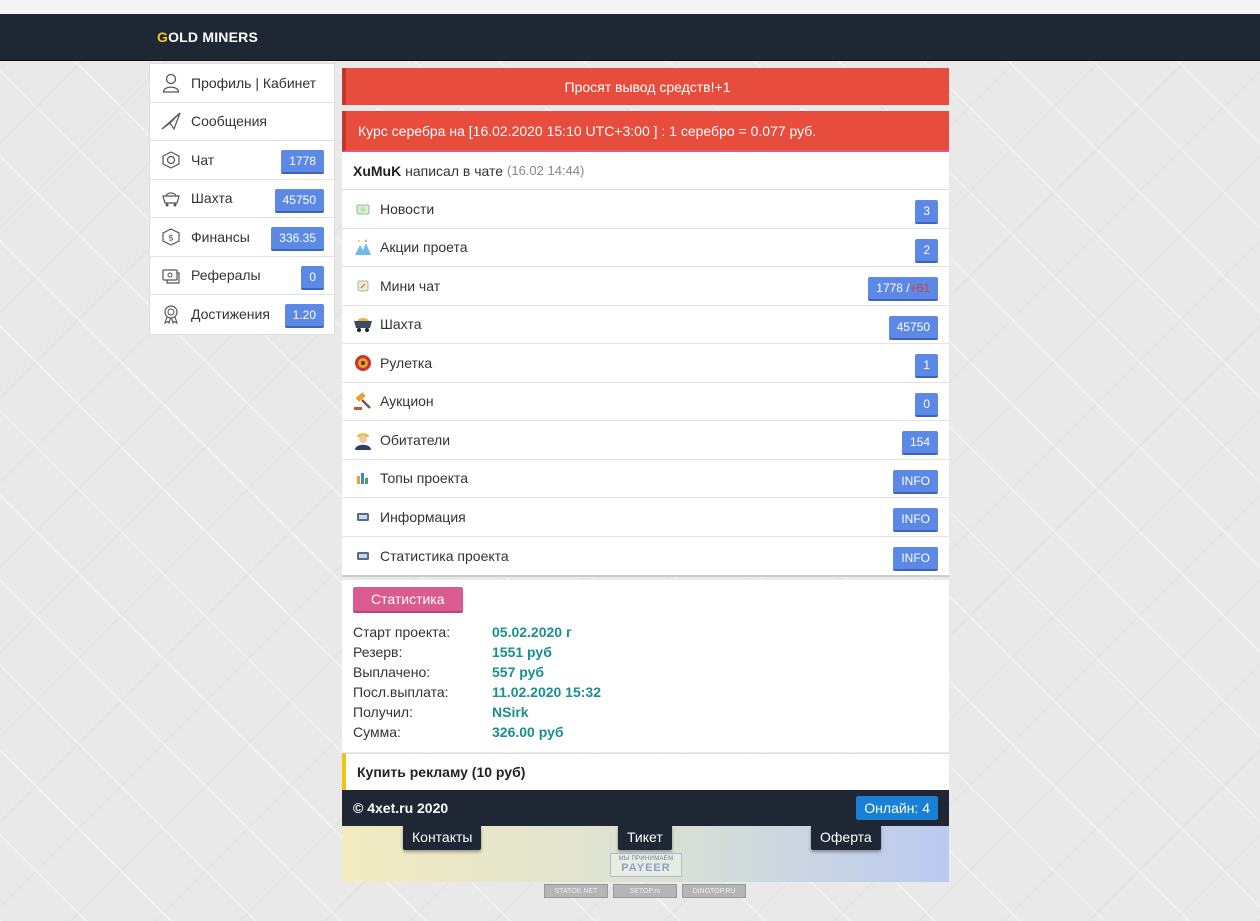 The width and height of the screenshot is (1260, 921). I want to click on stats-button: Статистика, so click(408, 600).